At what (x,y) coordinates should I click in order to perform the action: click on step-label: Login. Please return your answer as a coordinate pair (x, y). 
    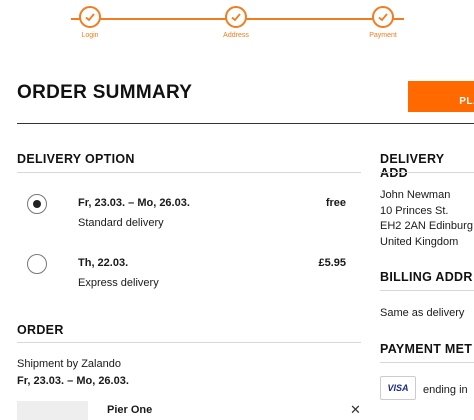
    Looking at the image, I should click on (90, 35).